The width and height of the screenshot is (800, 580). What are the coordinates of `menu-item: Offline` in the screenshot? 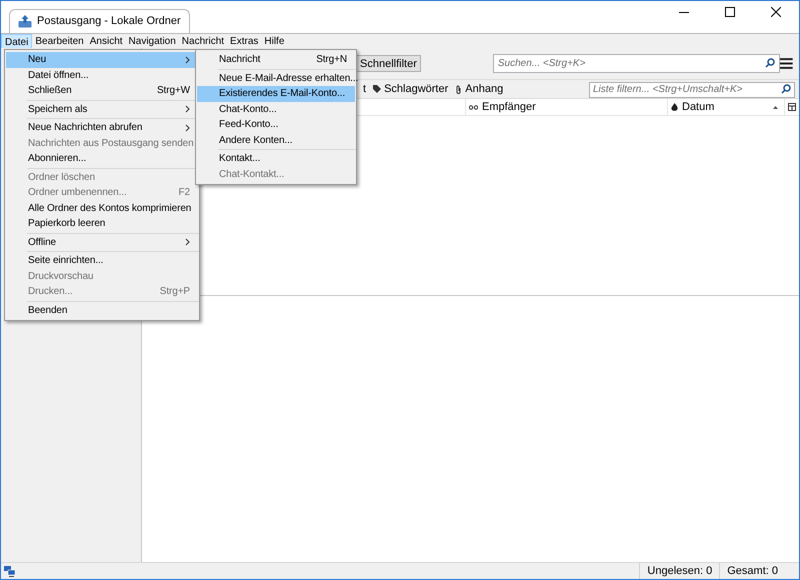 It's located at (102, 242).